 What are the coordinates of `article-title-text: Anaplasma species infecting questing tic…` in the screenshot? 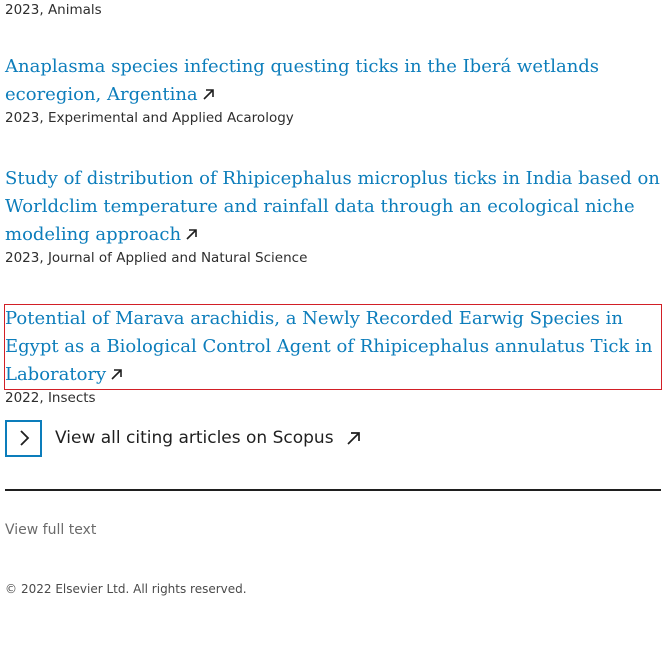 It's located at (302, 80).